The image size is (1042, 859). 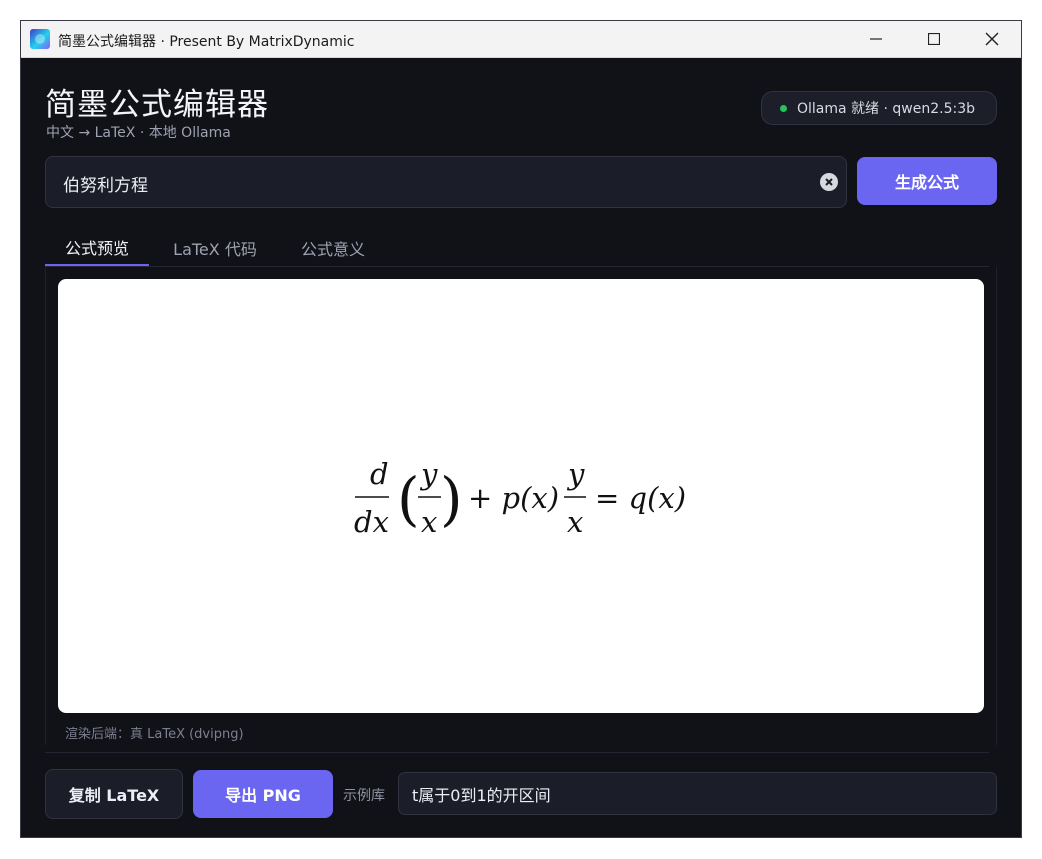 What do you see at coordinates (429, 522) in the screenshot?
I see `inner-den: x` at bounding box center [429, 522].